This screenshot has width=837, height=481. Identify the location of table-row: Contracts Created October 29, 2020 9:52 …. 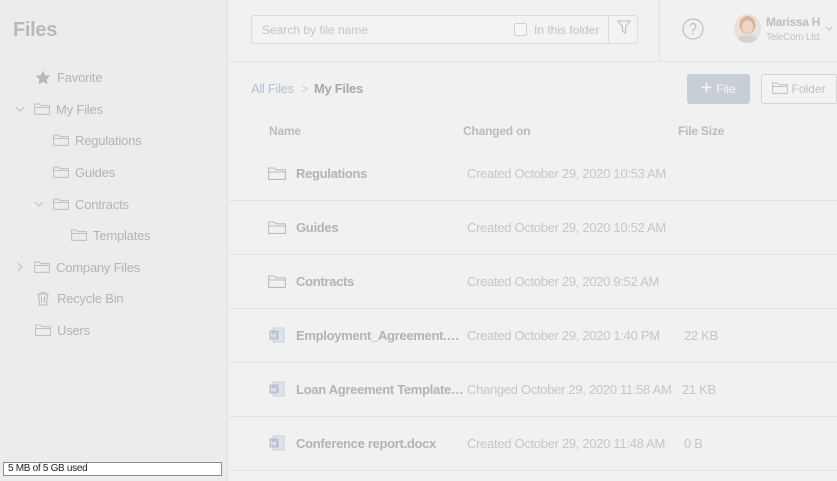
(533, 282).